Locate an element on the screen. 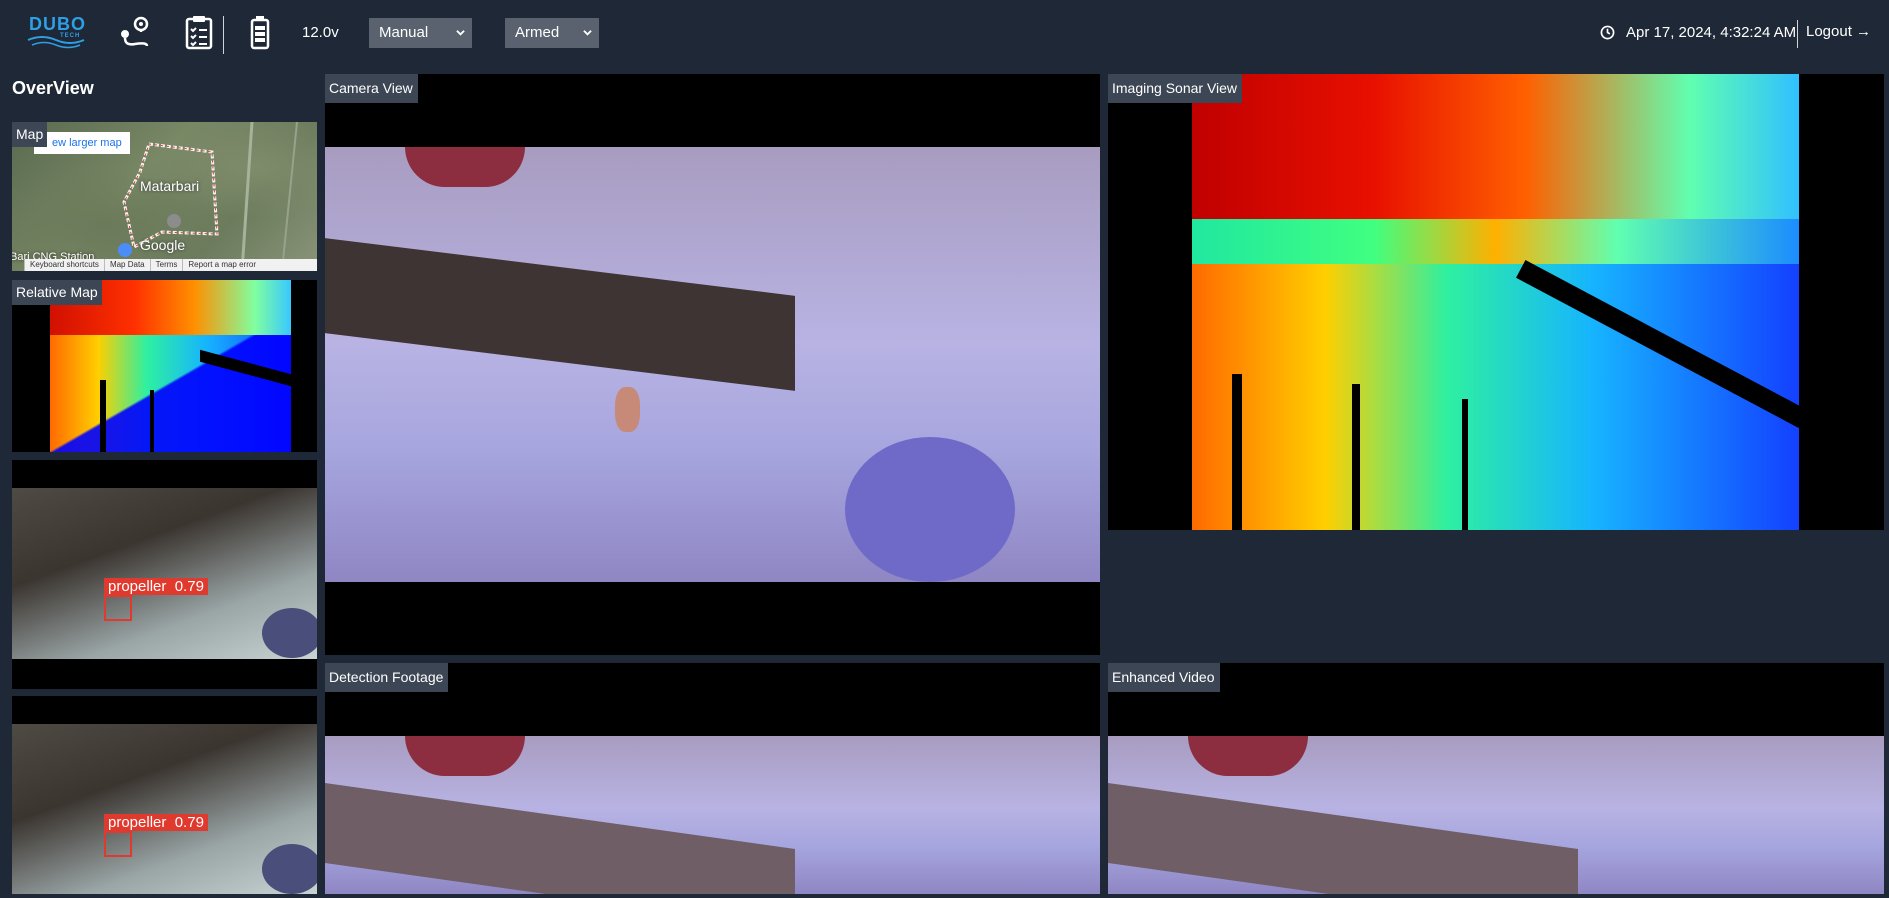 This screenshot has width=1889, height=898. current-datetime: Apr 17, 2024, 4:32:24 AM is located at coordinates (1711, 32).